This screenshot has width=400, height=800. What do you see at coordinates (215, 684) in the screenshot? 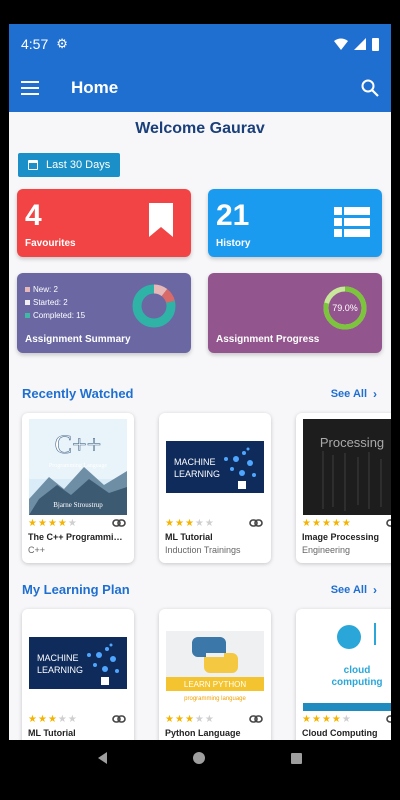
I see `svg-text: LEARN PYTHON` at bounding box center [215, 684].